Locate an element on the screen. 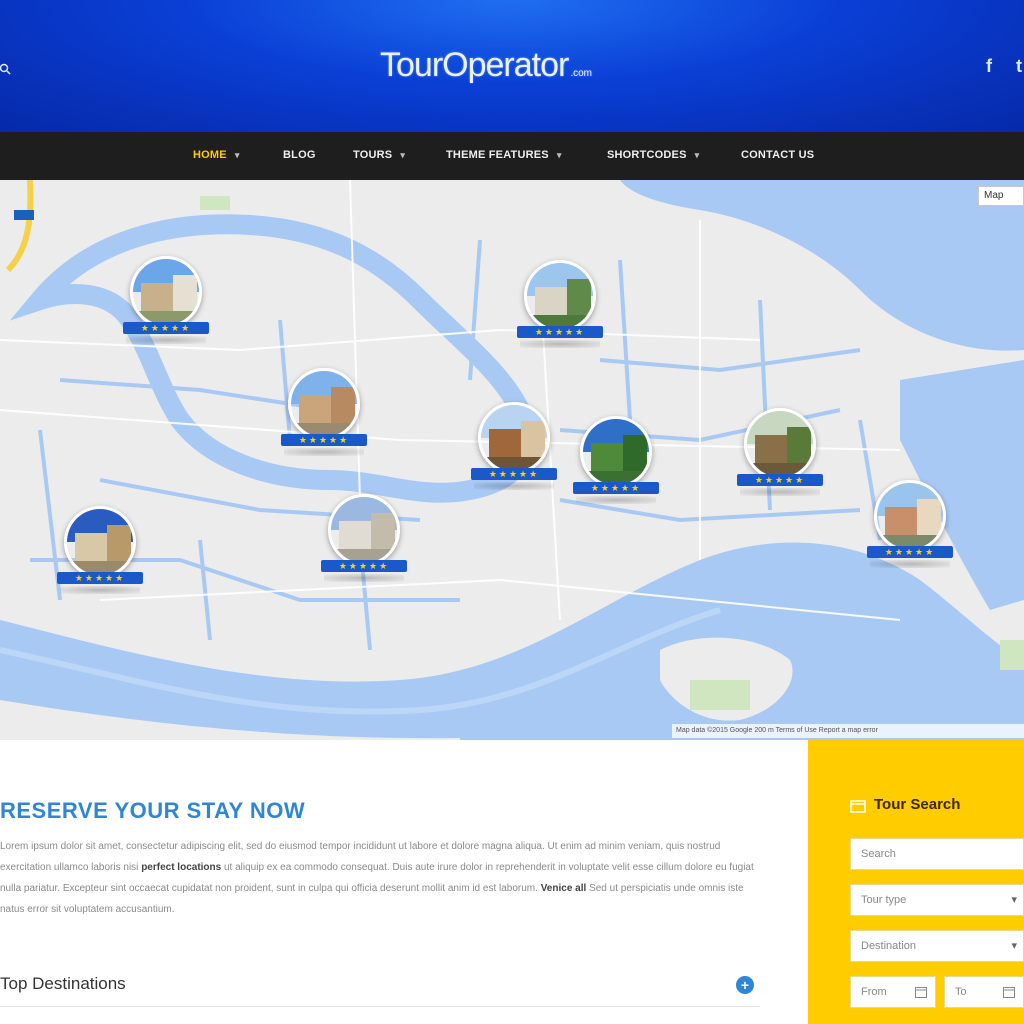  nav-item-home: HOME ▾ is located at coordinates (216, 155).